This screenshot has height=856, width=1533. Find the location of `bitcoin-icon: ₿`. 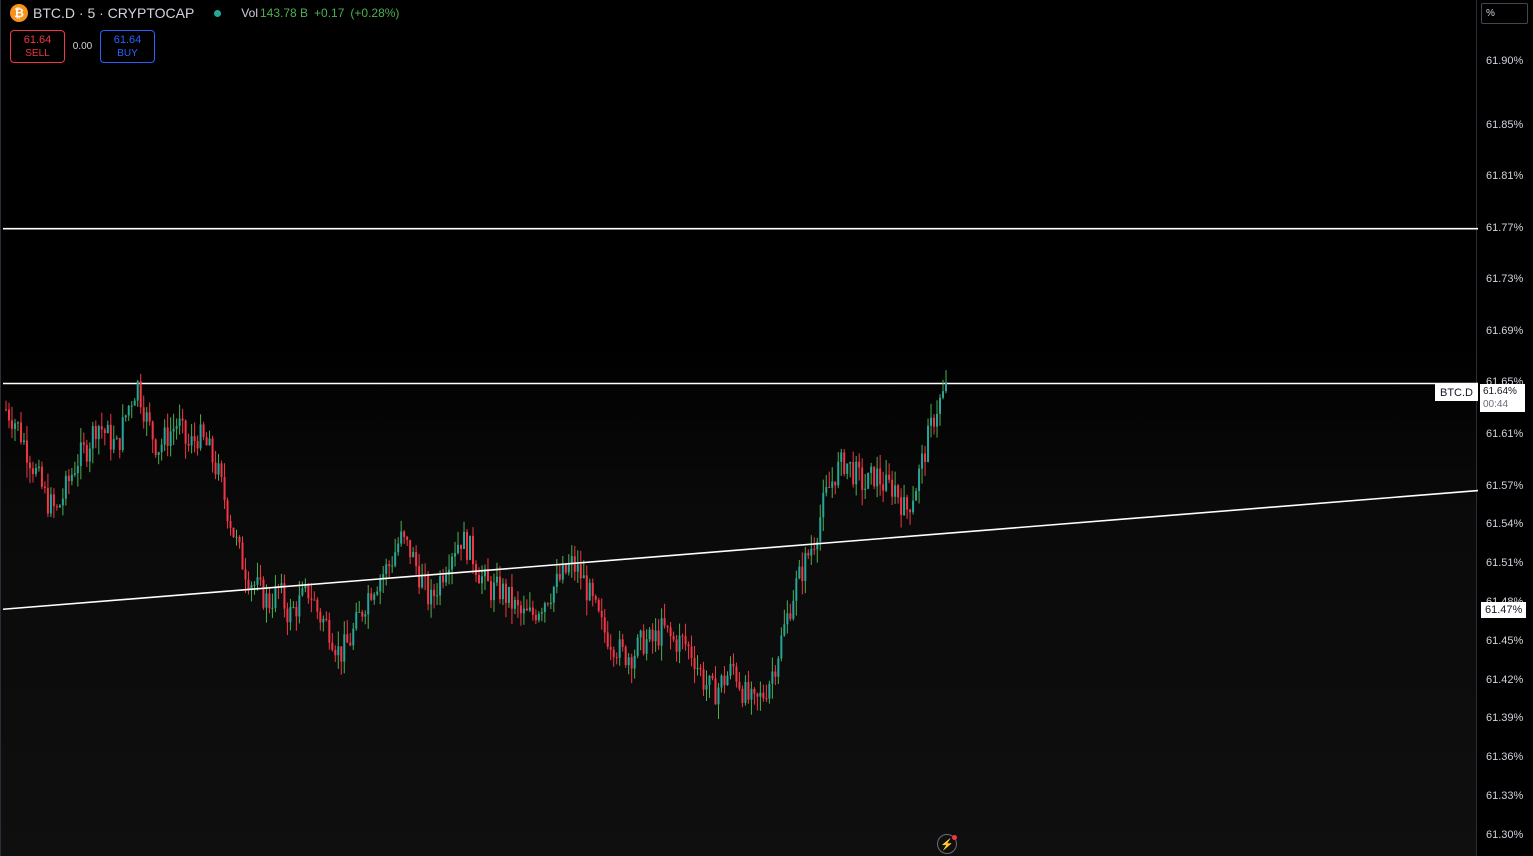

bitcoin-icon: ₿ is located at coordinates (19, 13).